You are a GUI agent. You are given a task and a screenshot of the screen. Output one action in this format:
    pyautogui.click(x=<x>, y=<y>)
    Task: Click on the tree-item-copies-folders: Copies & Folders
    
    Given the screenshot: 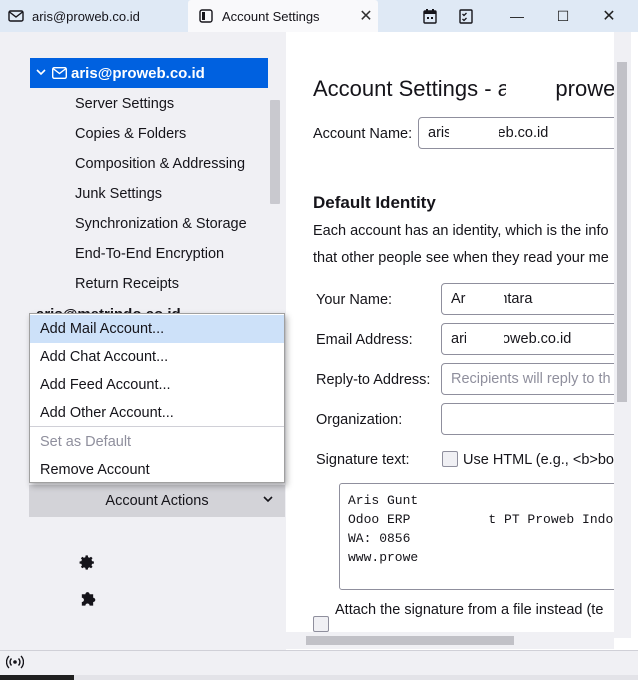 What is the action you would take?
    pyautogui.click(x=130, y=134)
    